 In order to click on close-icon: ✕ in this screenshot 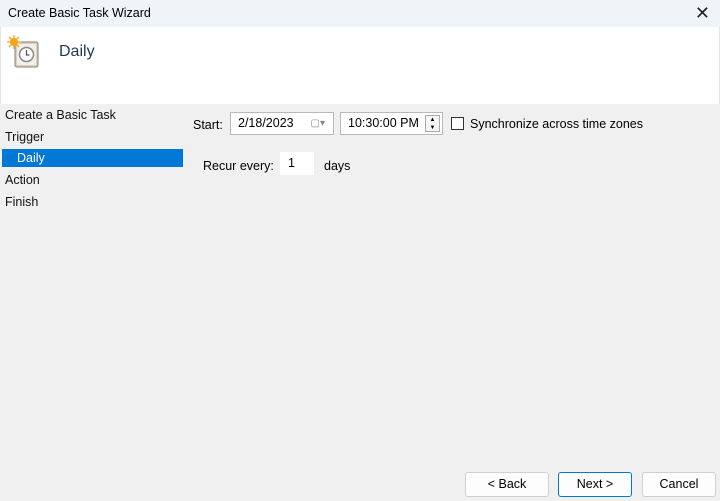, I will do `click(702, 13)`.